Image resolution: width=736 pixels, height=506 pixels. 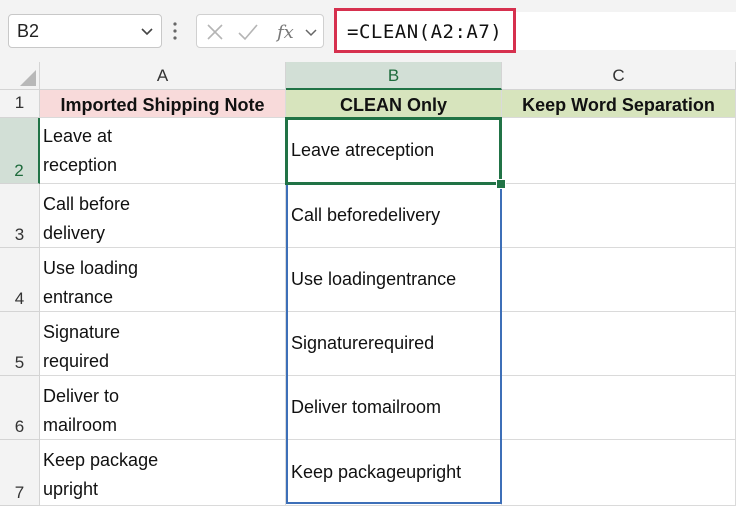 I want to click on row-header-1: 1, so click(x=20, y=104).